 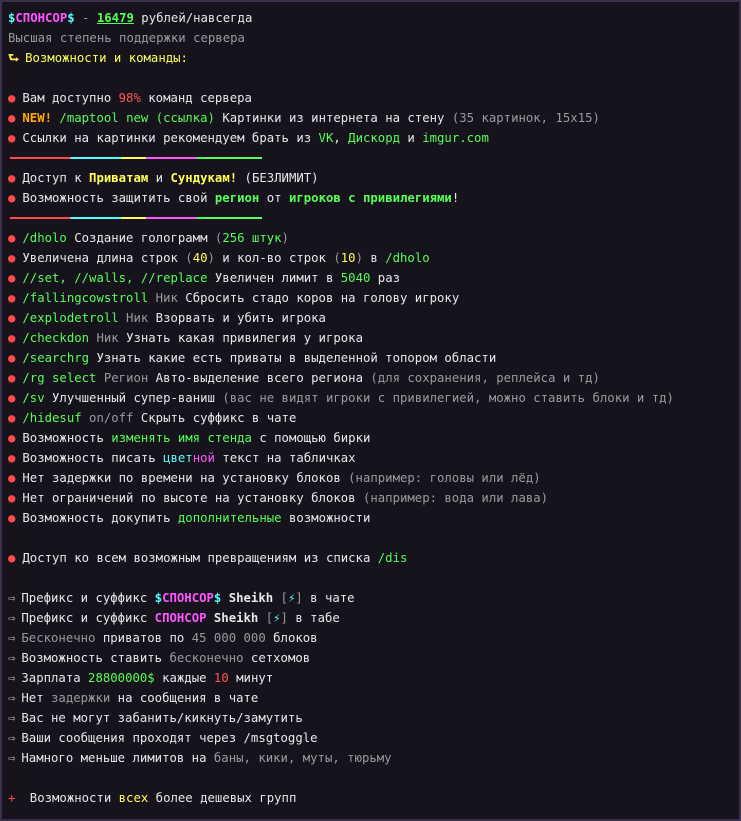 What do you see at coordinates (122, 378) in the screenshot?
I see `text-segment: Регион` at bounding box center [122, 378].